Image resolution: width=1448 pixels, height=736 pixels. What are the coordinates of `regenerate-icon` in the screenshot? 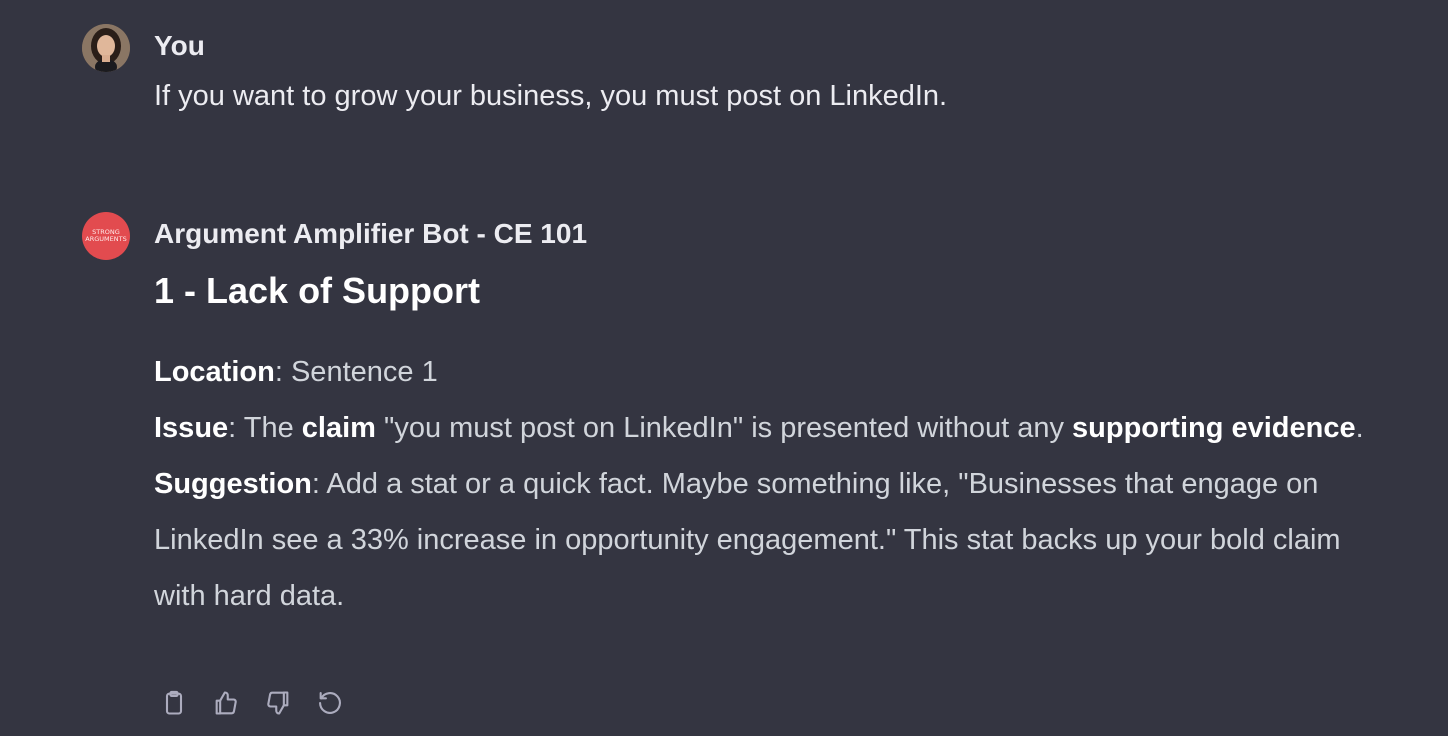 It's located at (330, 703).